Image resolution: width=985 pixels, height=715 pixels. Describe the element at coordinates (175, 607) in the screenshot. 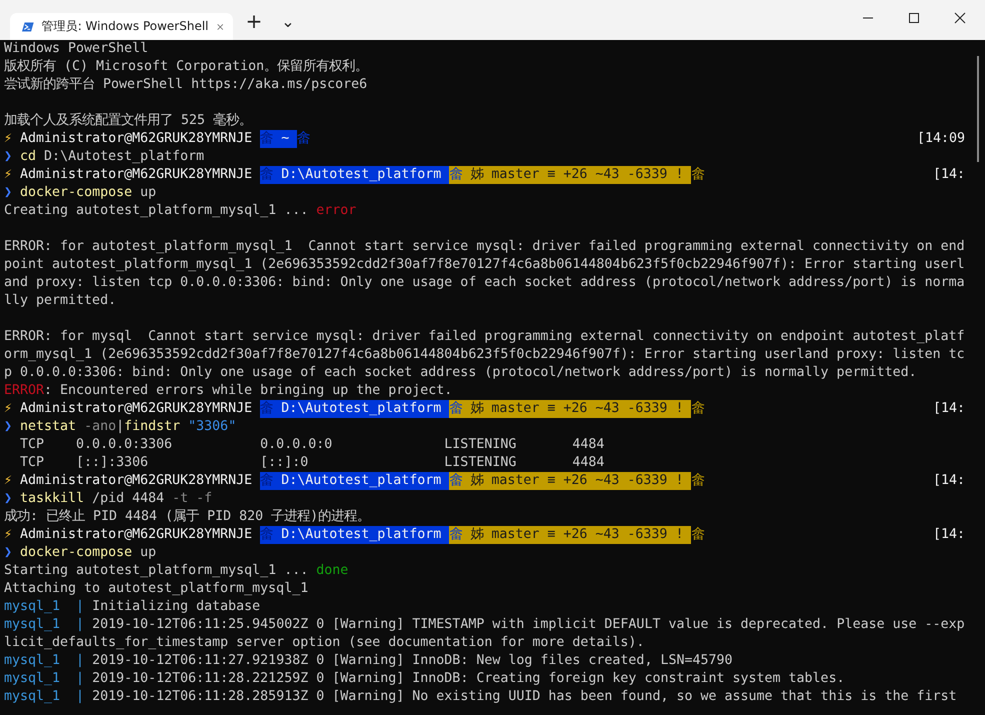

I see `output-text: Initializing database` at that location.